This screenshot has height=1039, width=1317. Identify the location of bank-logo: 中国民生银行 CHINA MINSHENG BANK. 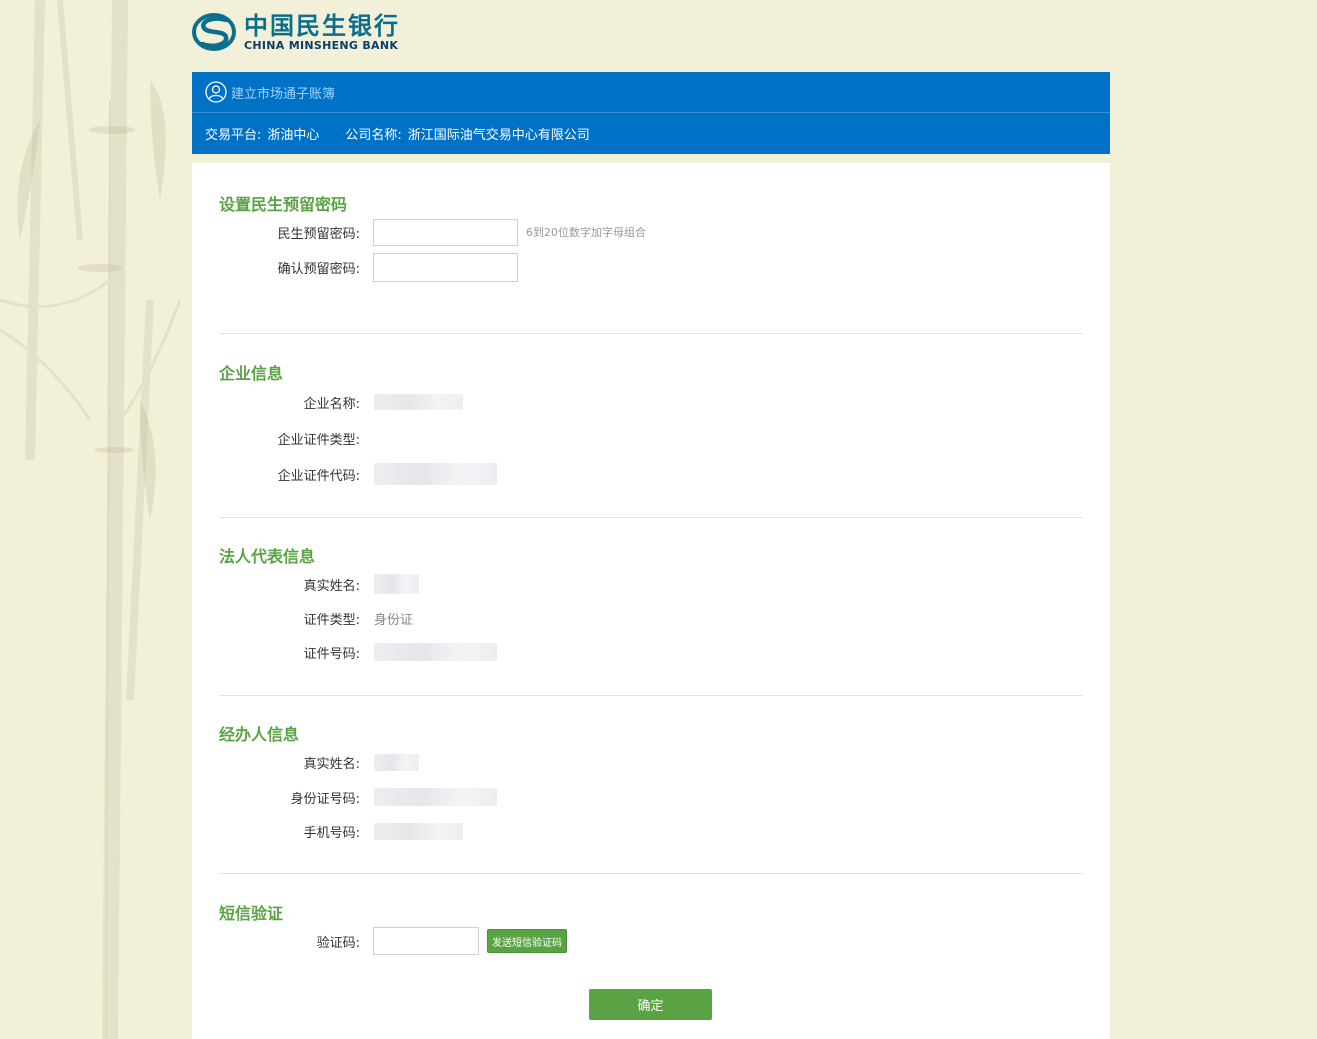
(296, 32).